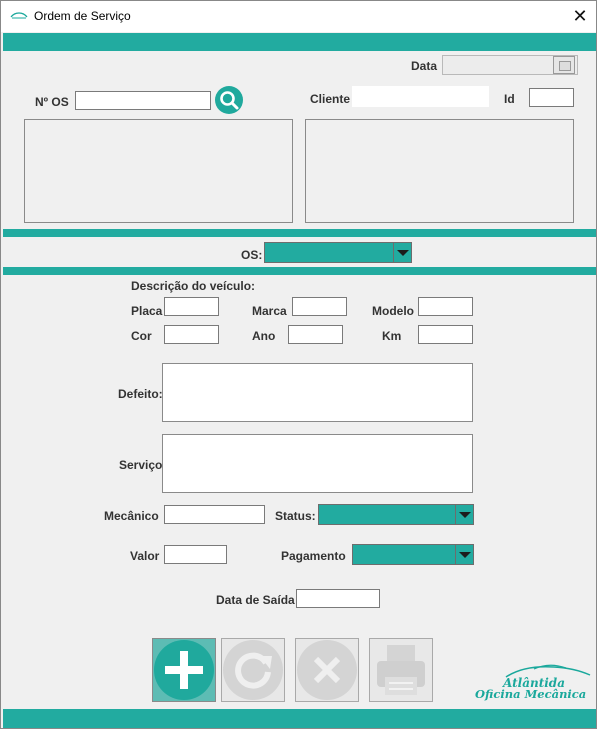 This screenshot has height=729, width=597. Describe the element at coordinates (445, 306) in the screenshot. I see `modelo-input` at that location.